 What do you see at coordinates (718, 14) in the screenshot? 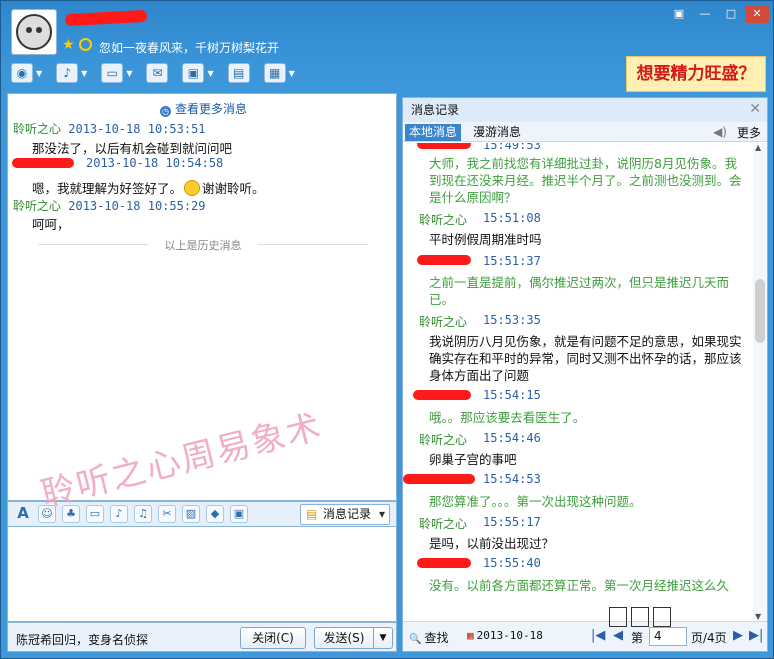
I see `window-controls: ▣ — □ ✕` at bounding box center [718, 14].